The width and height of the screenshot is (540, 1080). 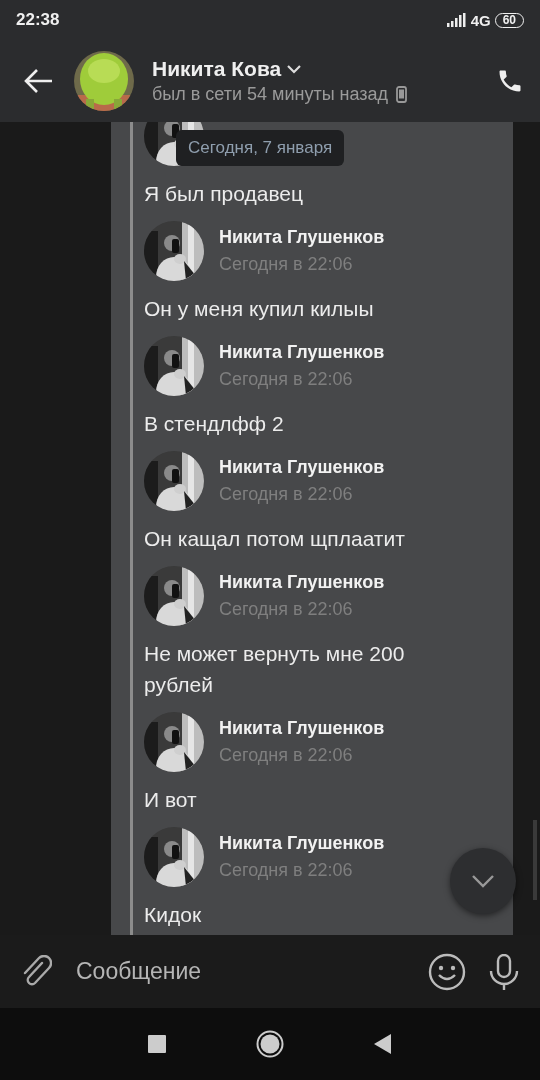 What do you see at coordinates (260, 148) in the screenshot?
I see `date-chip: Сегодня, 7 января` at bounding box center [260, 148].